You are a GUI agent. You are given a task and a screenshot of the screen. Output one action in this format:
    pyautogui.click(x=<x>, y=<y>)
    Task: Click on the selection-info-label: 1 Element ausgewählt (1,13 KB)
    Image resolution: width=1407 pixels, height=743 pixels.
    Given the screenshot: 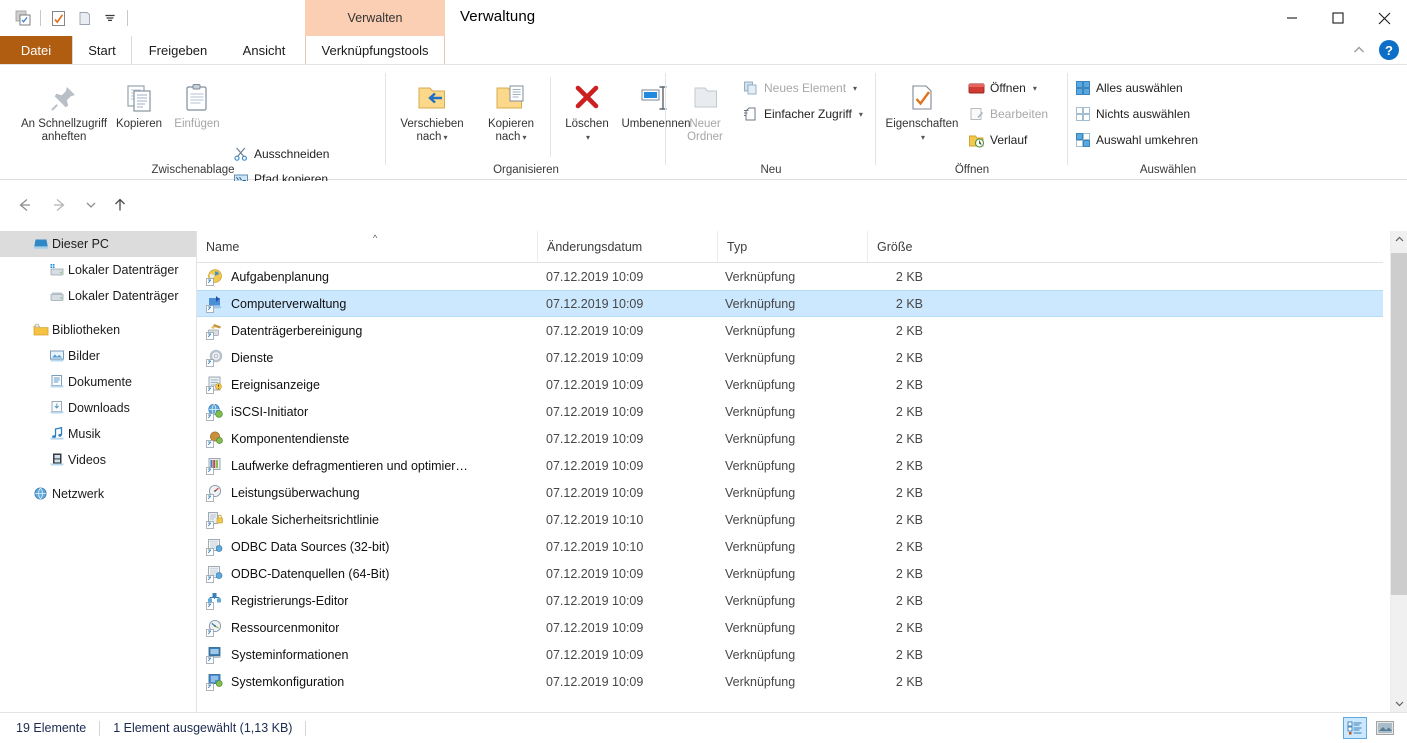 What is the action you would take?
    pyautogui.click(x=203, y=728)
    